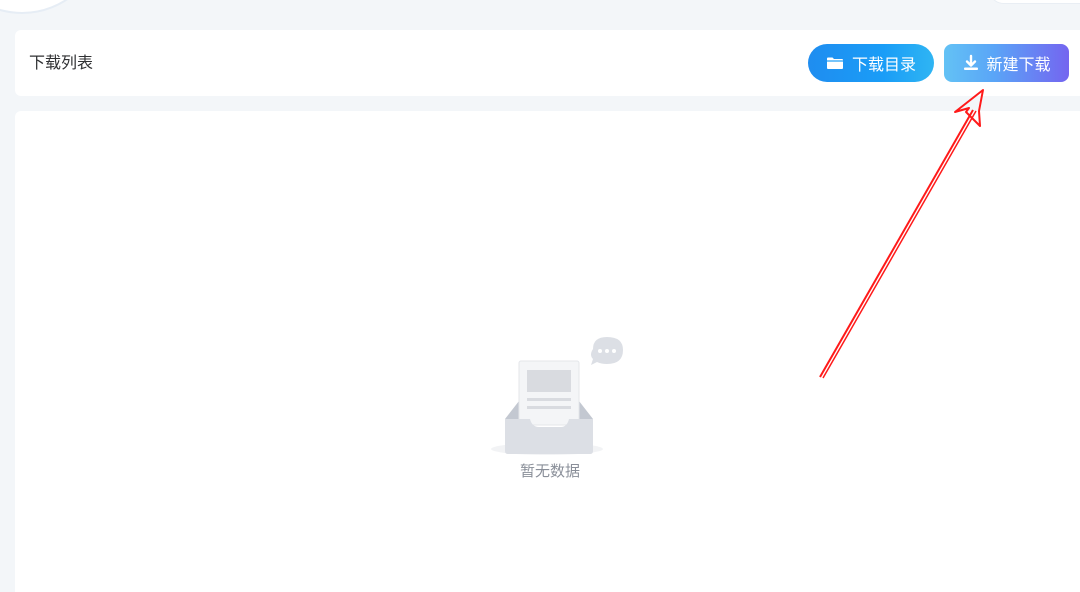 Image resolution: width=1080 pixels, height=592 pixels. I want to click on download-directory-button: 下载目录, so click(871, 63).